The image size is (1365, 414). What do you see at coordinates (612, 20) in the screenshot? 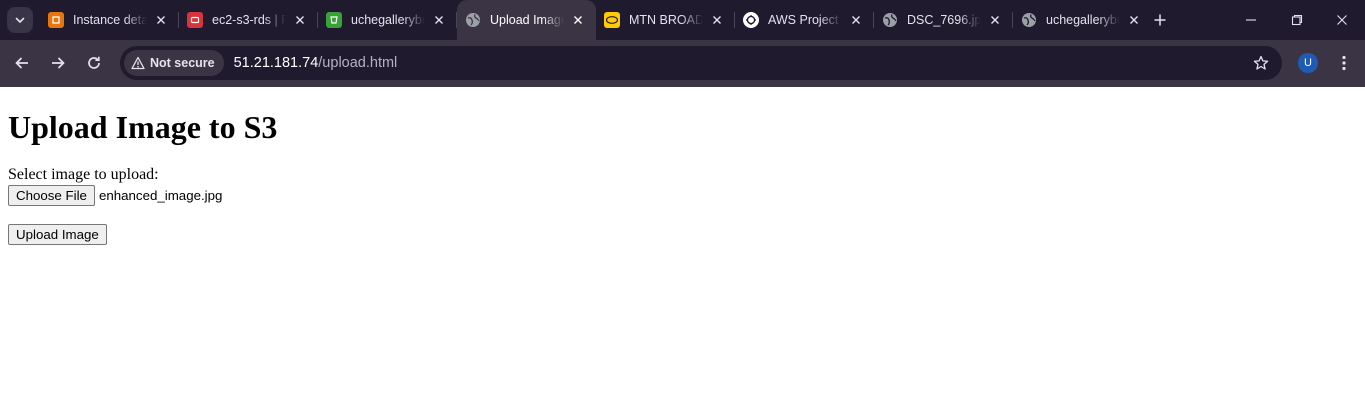
I see `mtn-icon` at bounding box center [612, 20].